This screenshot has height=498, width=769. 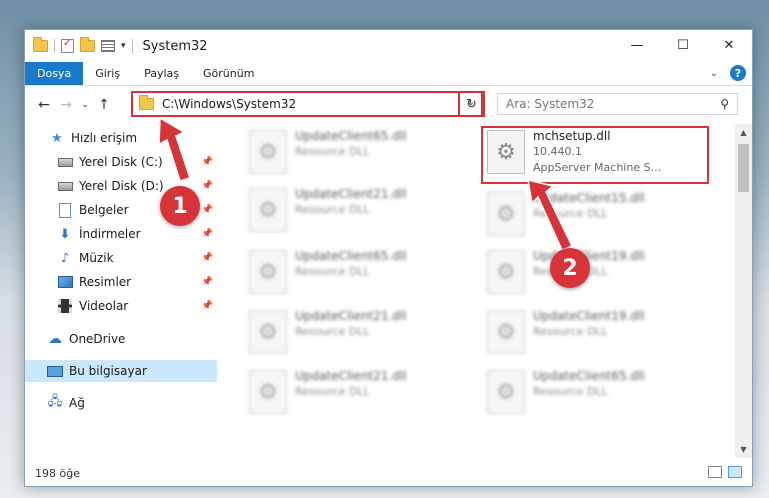 I want to click on step-2-badge: 2, so click(x=570, y=268).